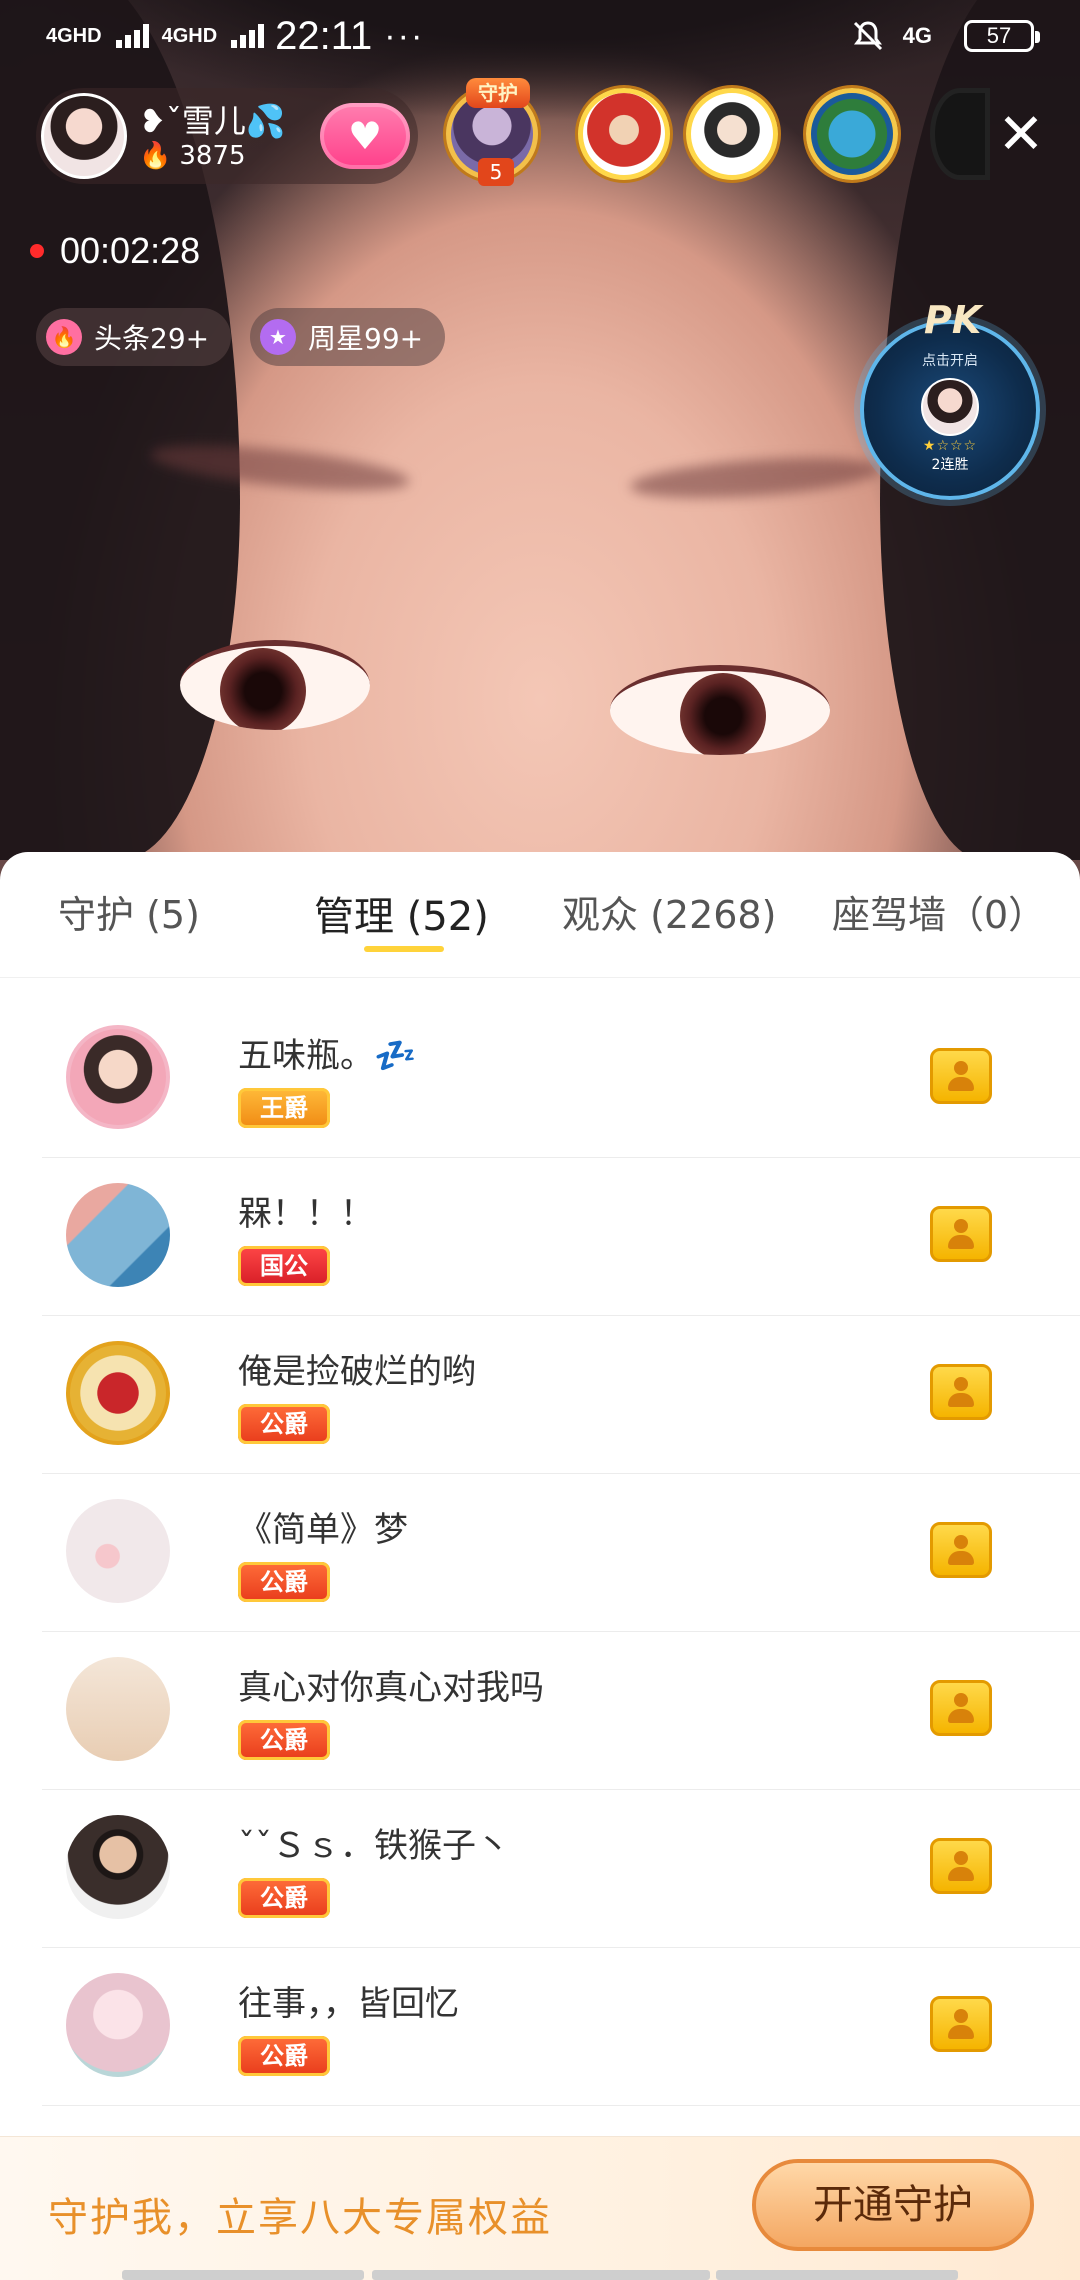 This screenshot has width=1080, height=2280. What do you see at coordinates (540, 36) in the screenshot?
I see `status-bar: 4GHD 4GHD 22:11 ··· 4G 57` at bounding box center [540, 36].